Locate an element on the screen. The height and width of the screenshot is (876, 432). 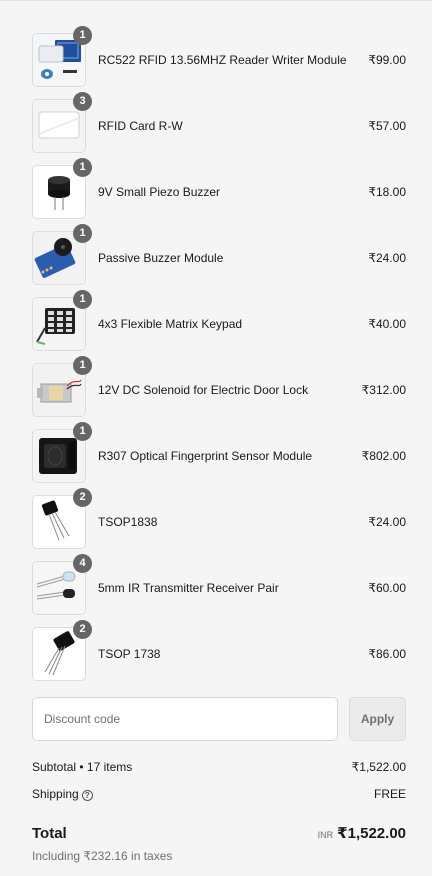
shipping-label: Shipping is located at coordinates (55, 794).